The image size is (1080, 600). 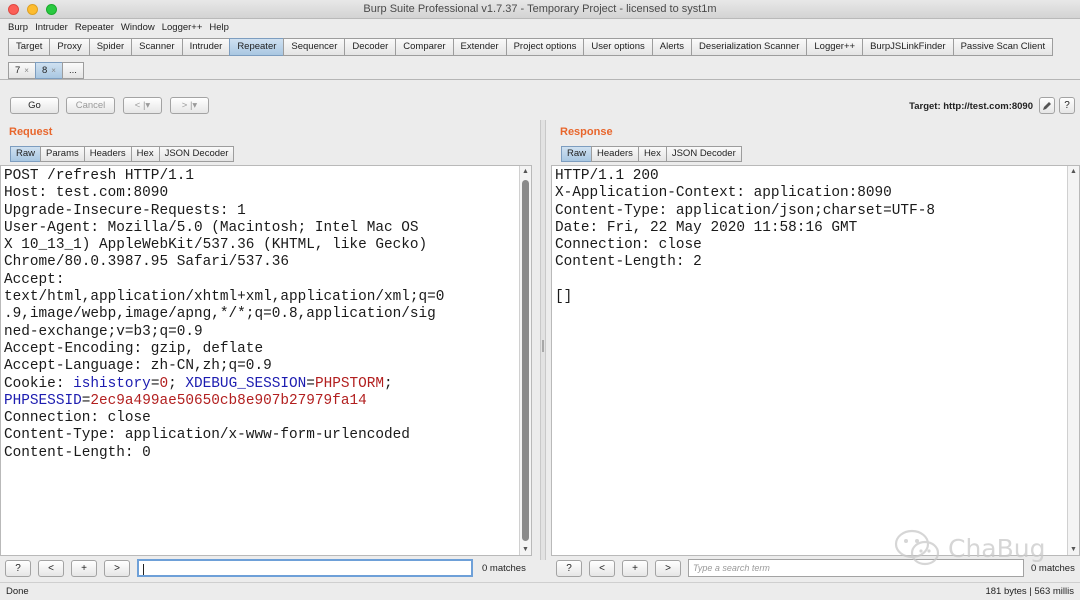 What do you see at coordinates (125, 210) in the screenshot?
I see `code-line: Upgrade-Insecure-Requests: 1` at bounding box center [125, 210].